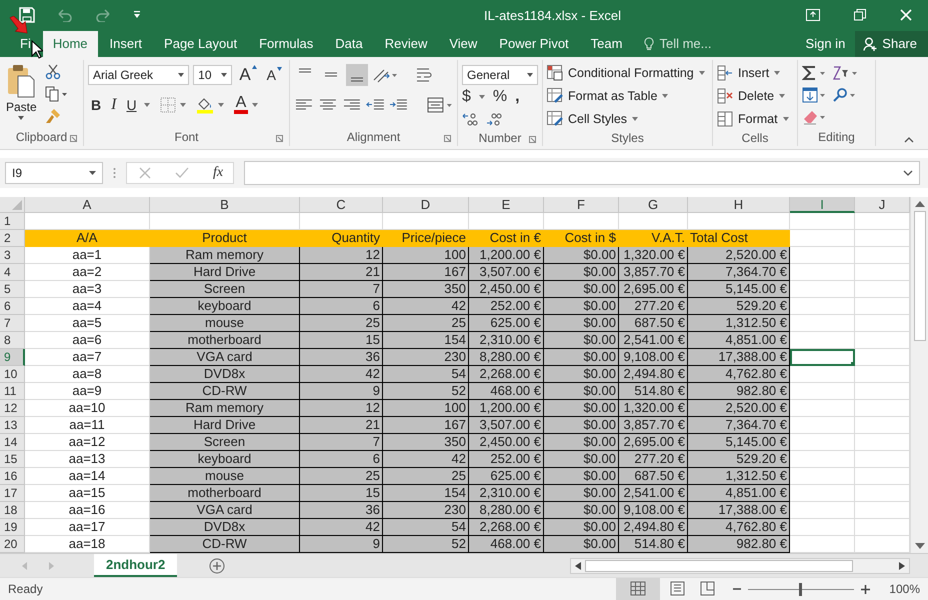 Image resolution: width=928 pixels, height=600 pixels. Describe the element at coordinates (470, 119) in the screenshot. I see `increase-decimal-icon` at that location.